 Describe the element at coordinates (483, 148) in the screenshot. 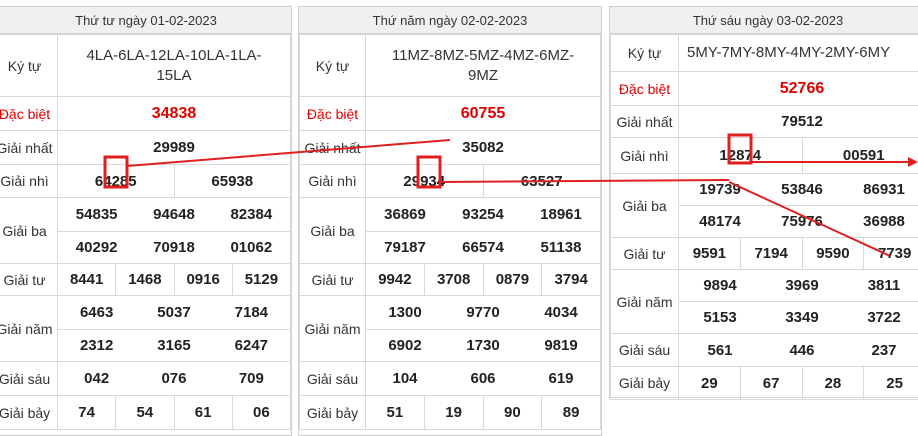

I see `g1-value: 35082` at that location.